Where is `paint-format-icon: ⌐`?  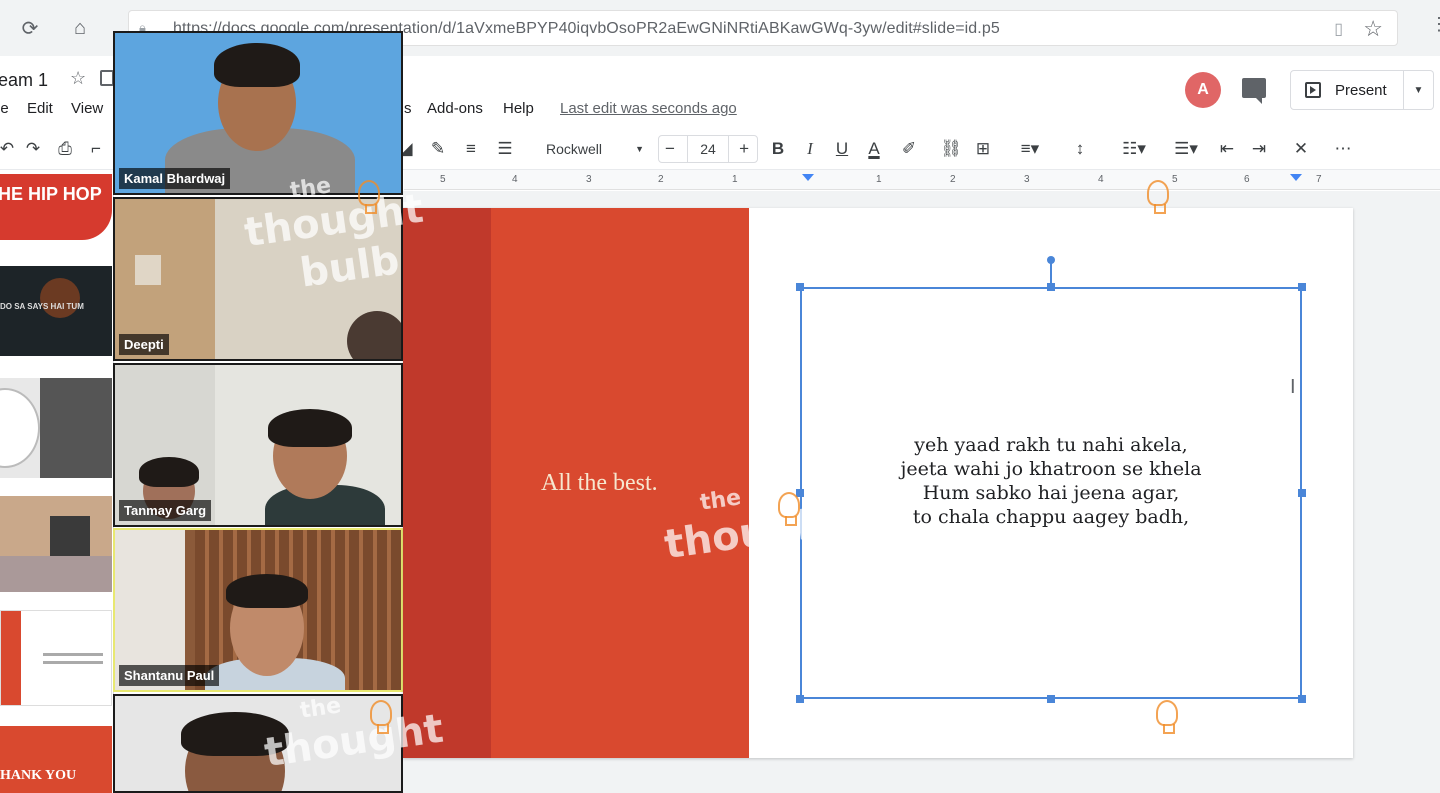
paint-format-icon: ⌐ is located at coordinates (96, 149).